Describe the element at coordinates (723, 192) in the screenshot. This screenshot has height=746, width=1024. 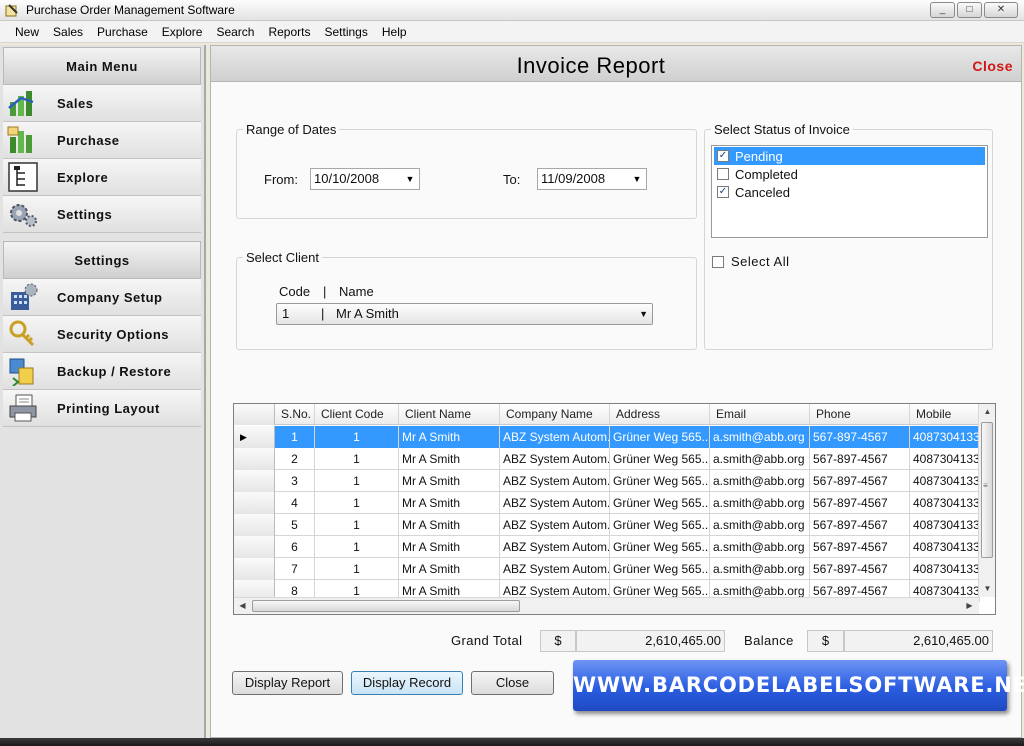
I see `canceled-checkbox: ✓` at that location.